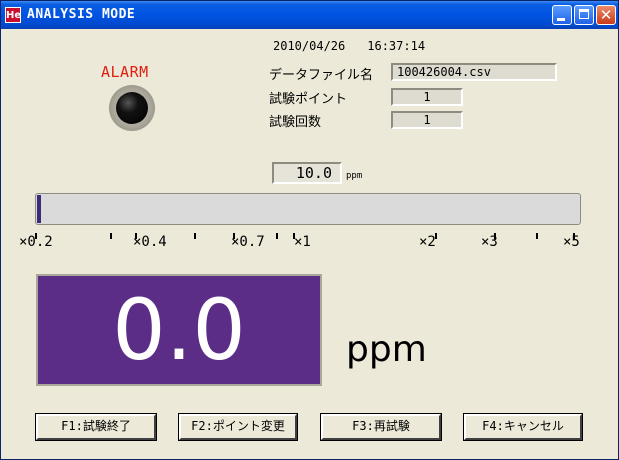 The image size is (619, 460). Describe the element at coordinates (13, 15) in the screenshot. I see `app-icon: He` at that location.